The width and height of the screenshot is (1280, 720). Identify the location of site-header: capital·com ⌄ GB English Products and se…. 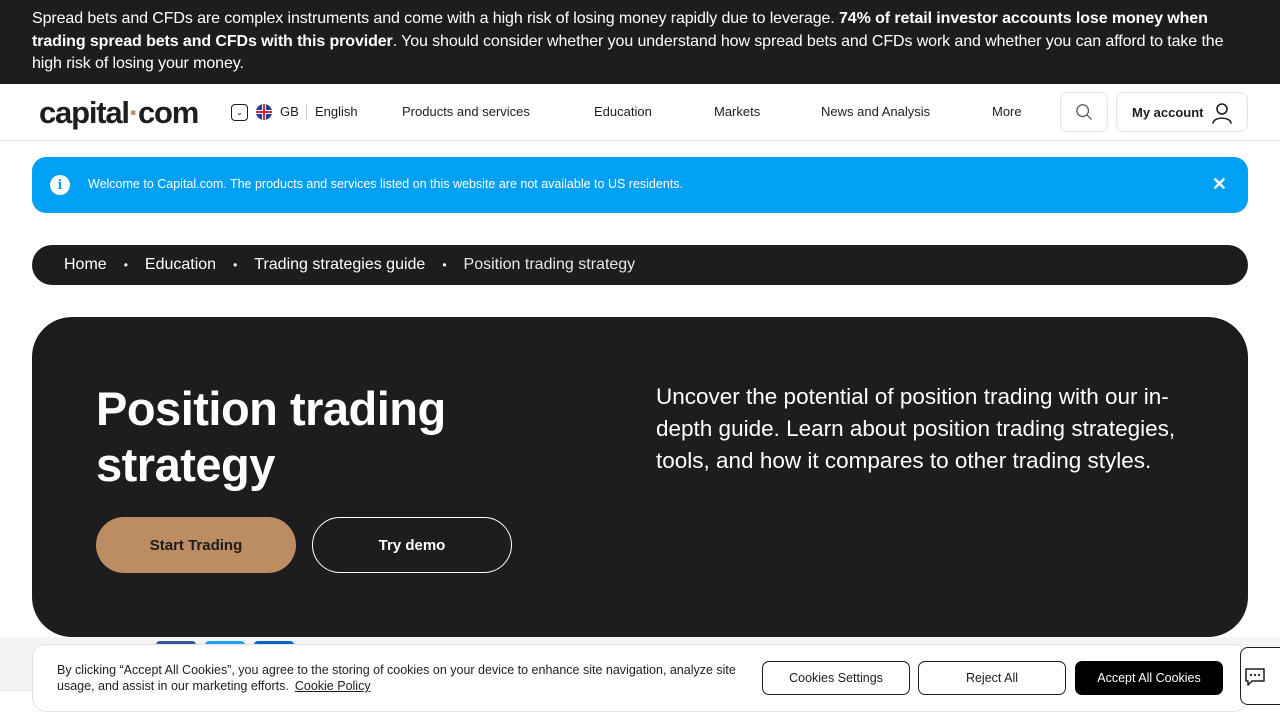
(640, 112).